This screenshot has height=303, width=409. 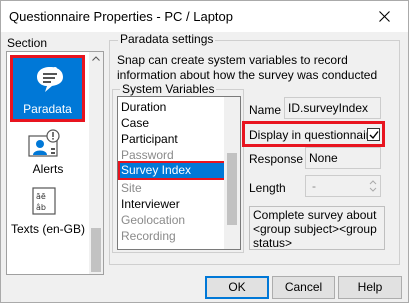 I want to click on display-in-questionnaire-label: Display in questionnaire, so click(x=313, y=135).